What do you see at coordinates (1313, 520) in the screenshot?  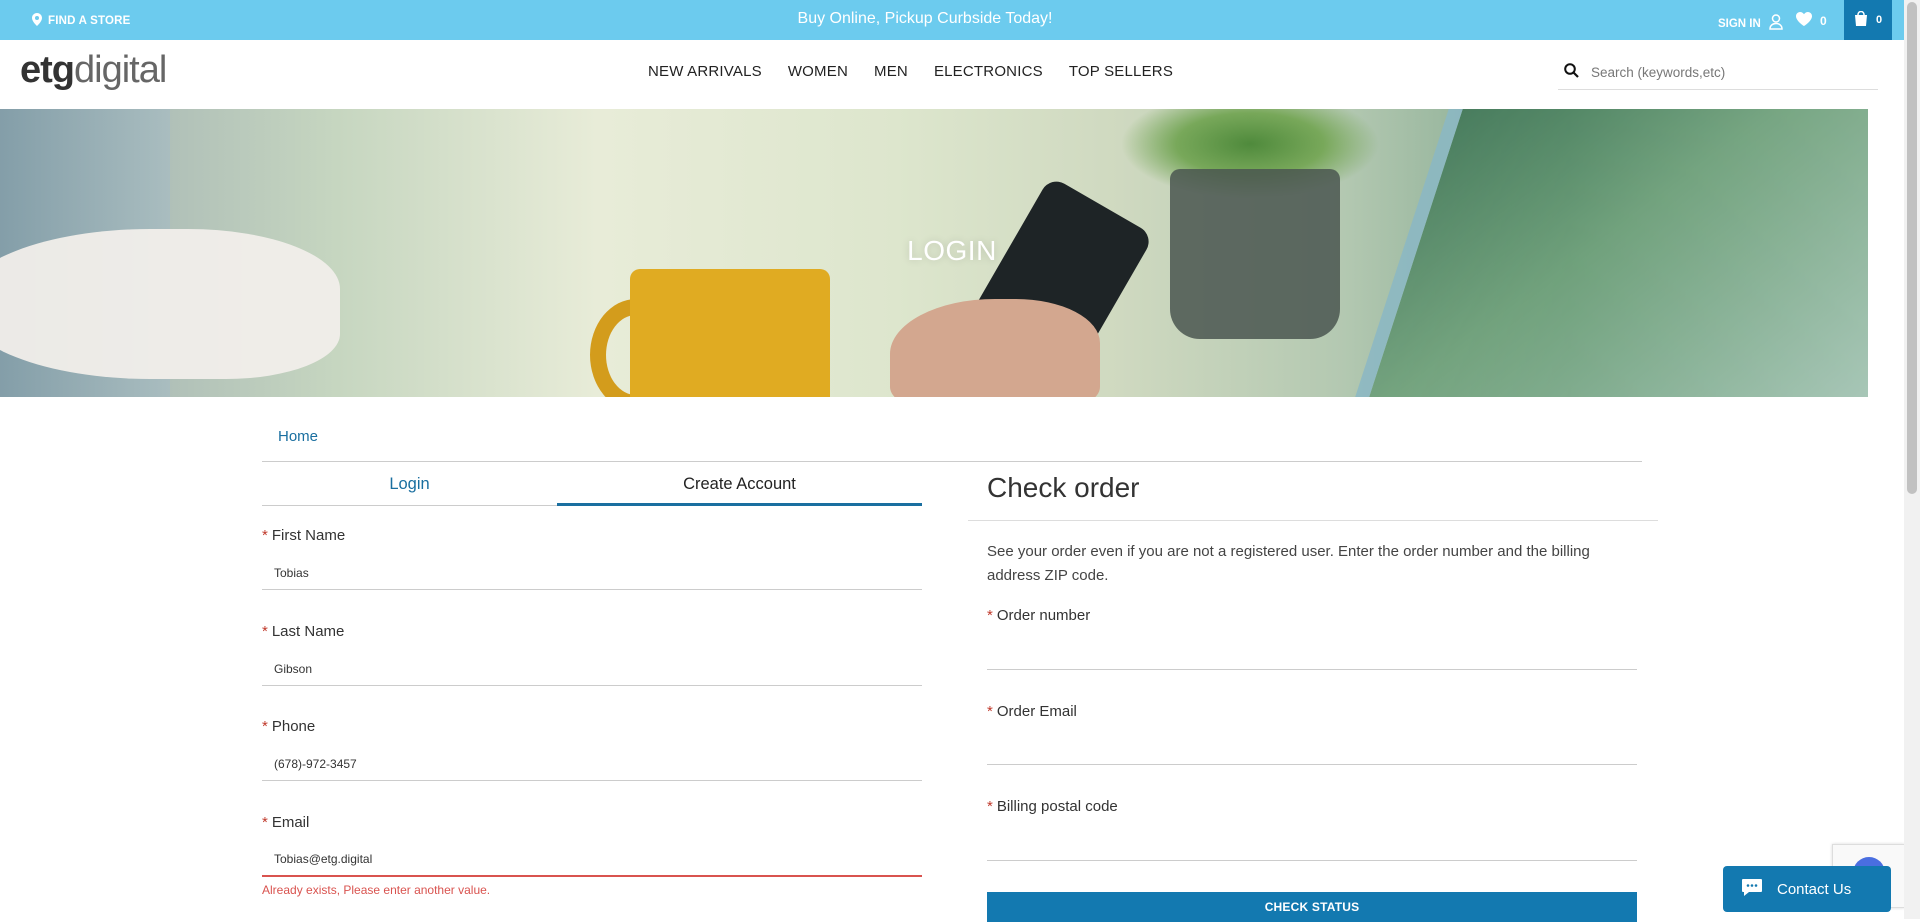 I see `check-order-divider` at bounding box center [1313, 520].